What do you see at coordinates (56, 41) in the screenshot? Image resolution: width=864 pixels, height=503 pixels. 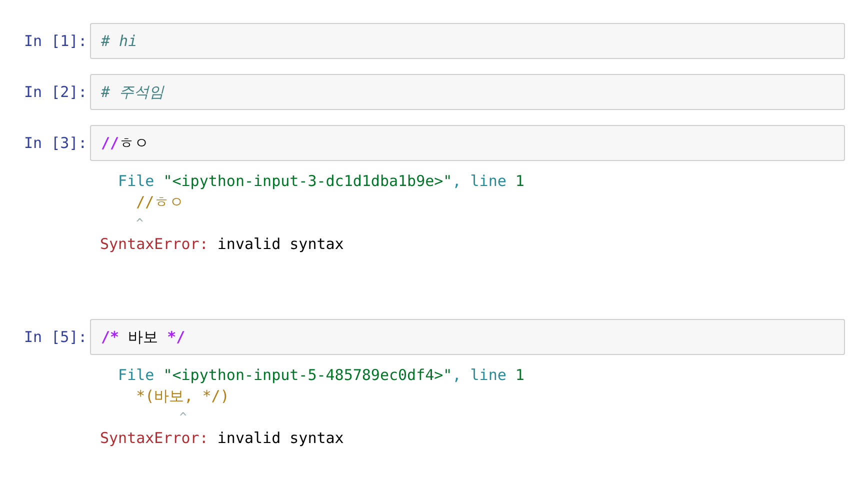 I see `input-prompt: In [1]:` at bounding box center [56, 41].